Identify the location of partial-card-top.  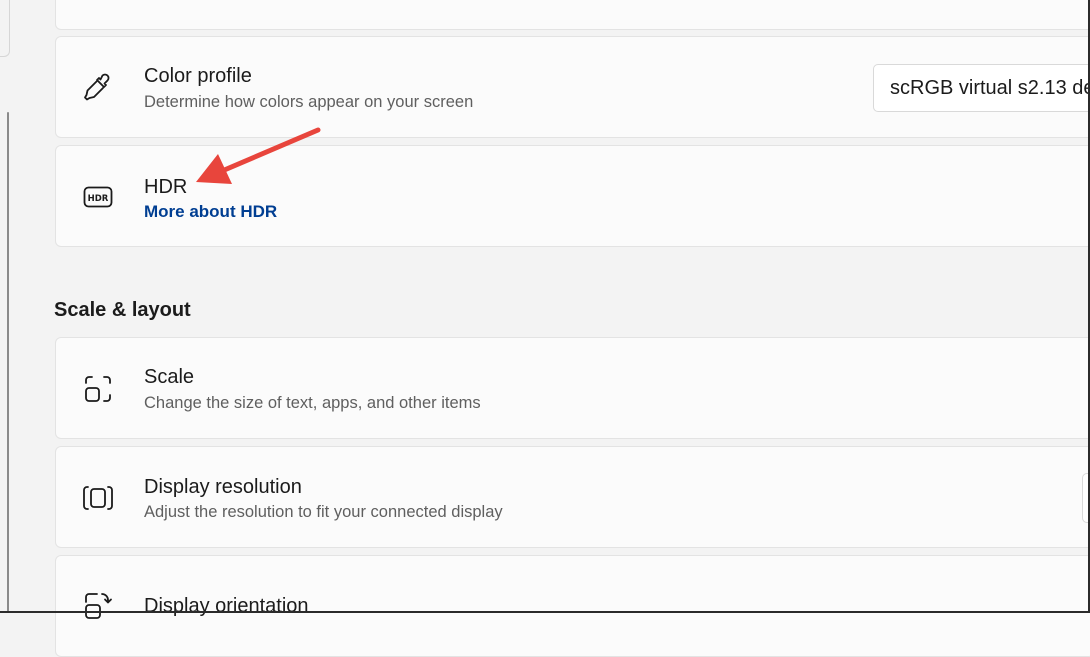
(572, 15).